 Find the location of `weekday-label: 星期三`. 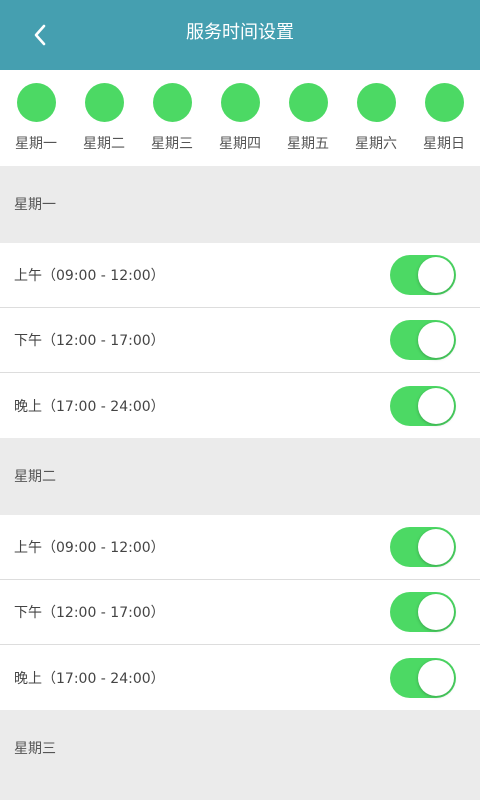

weekday-label: 星期三 is located at coordinates (172, 144).